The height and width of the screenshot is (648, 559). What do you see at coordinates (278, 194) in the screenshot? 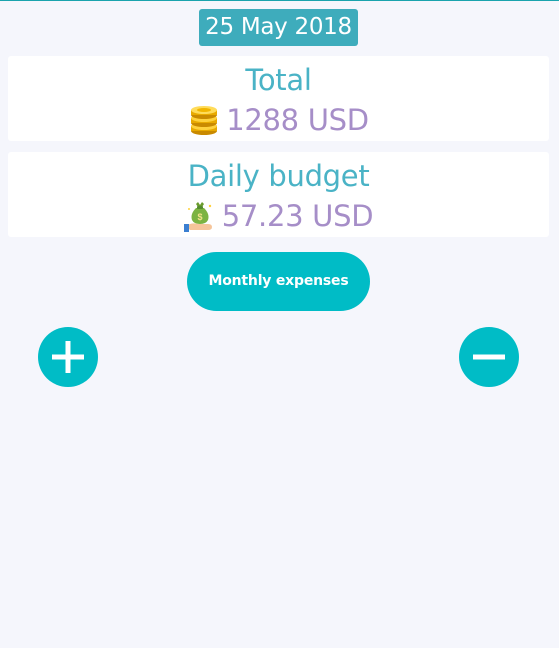
I see `daily-budget-card: Daily budget $ 57.23 USD` at bounding box center [278, 194].